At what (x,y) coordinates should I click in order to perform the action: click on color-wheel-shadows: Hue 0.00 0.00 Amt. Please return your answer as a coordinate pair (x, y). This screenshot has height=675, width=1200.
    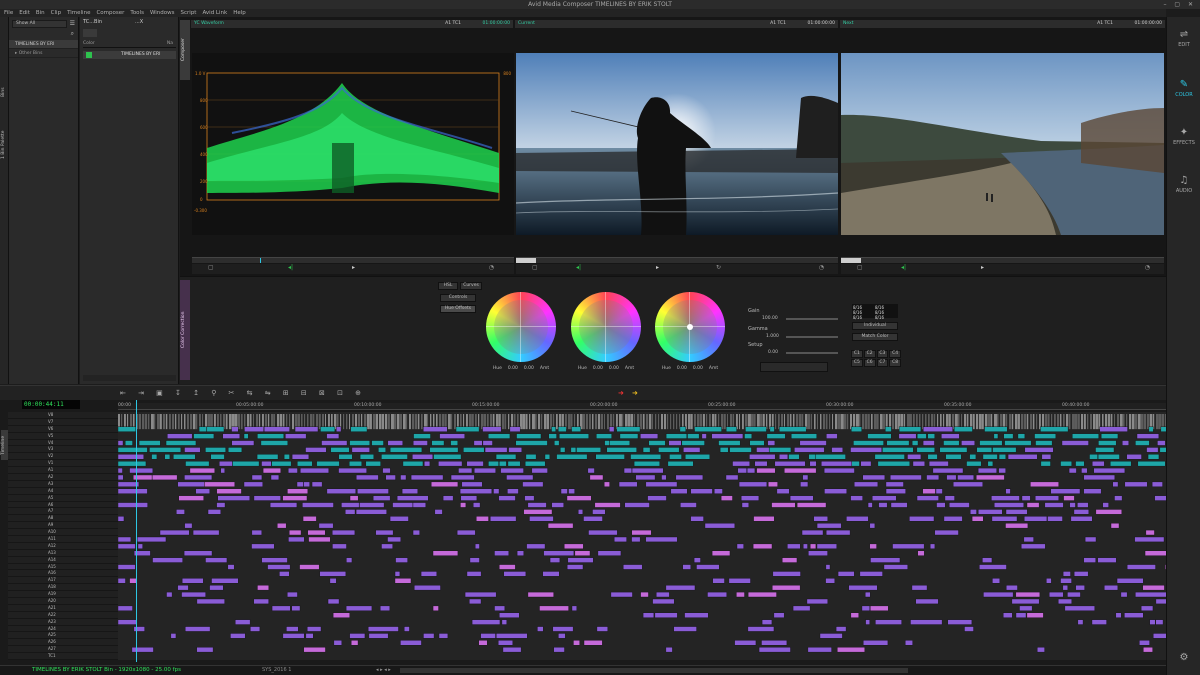
    Looking at the image, I should click on (521, 337).